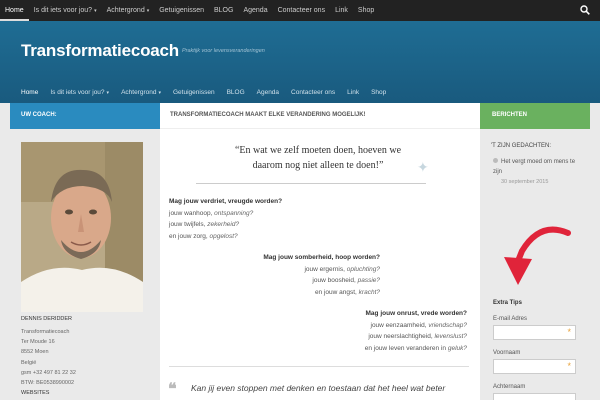 The width and height of the screenshot is (600, 400). I want to click on coach-info-line: gsm +32 497 81 22 32, so click(48, 372).